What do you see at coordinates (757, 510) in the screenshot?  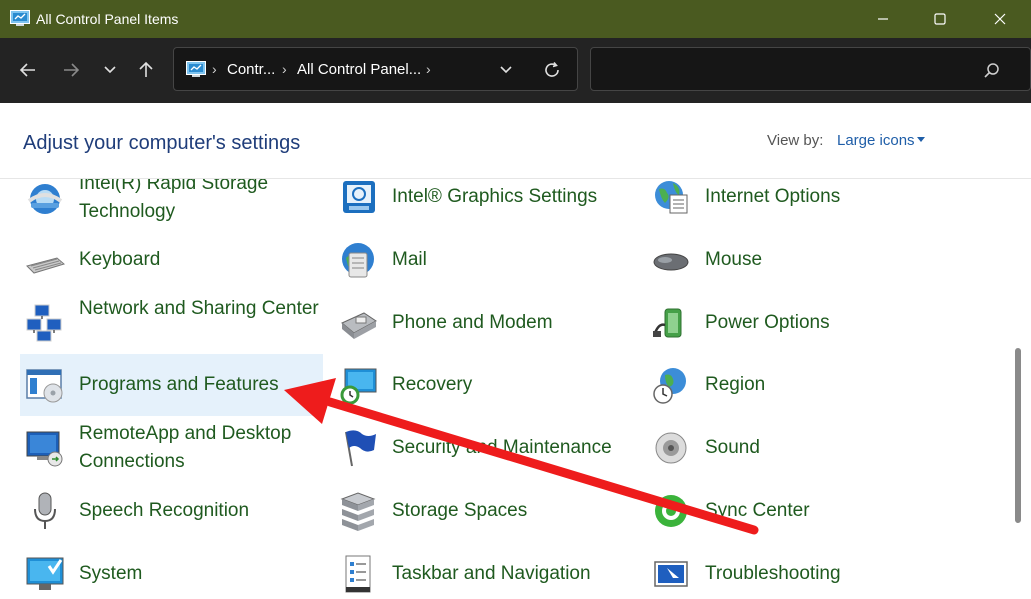 I see `item-label: Sync Center` at bounding box center [757, 510].